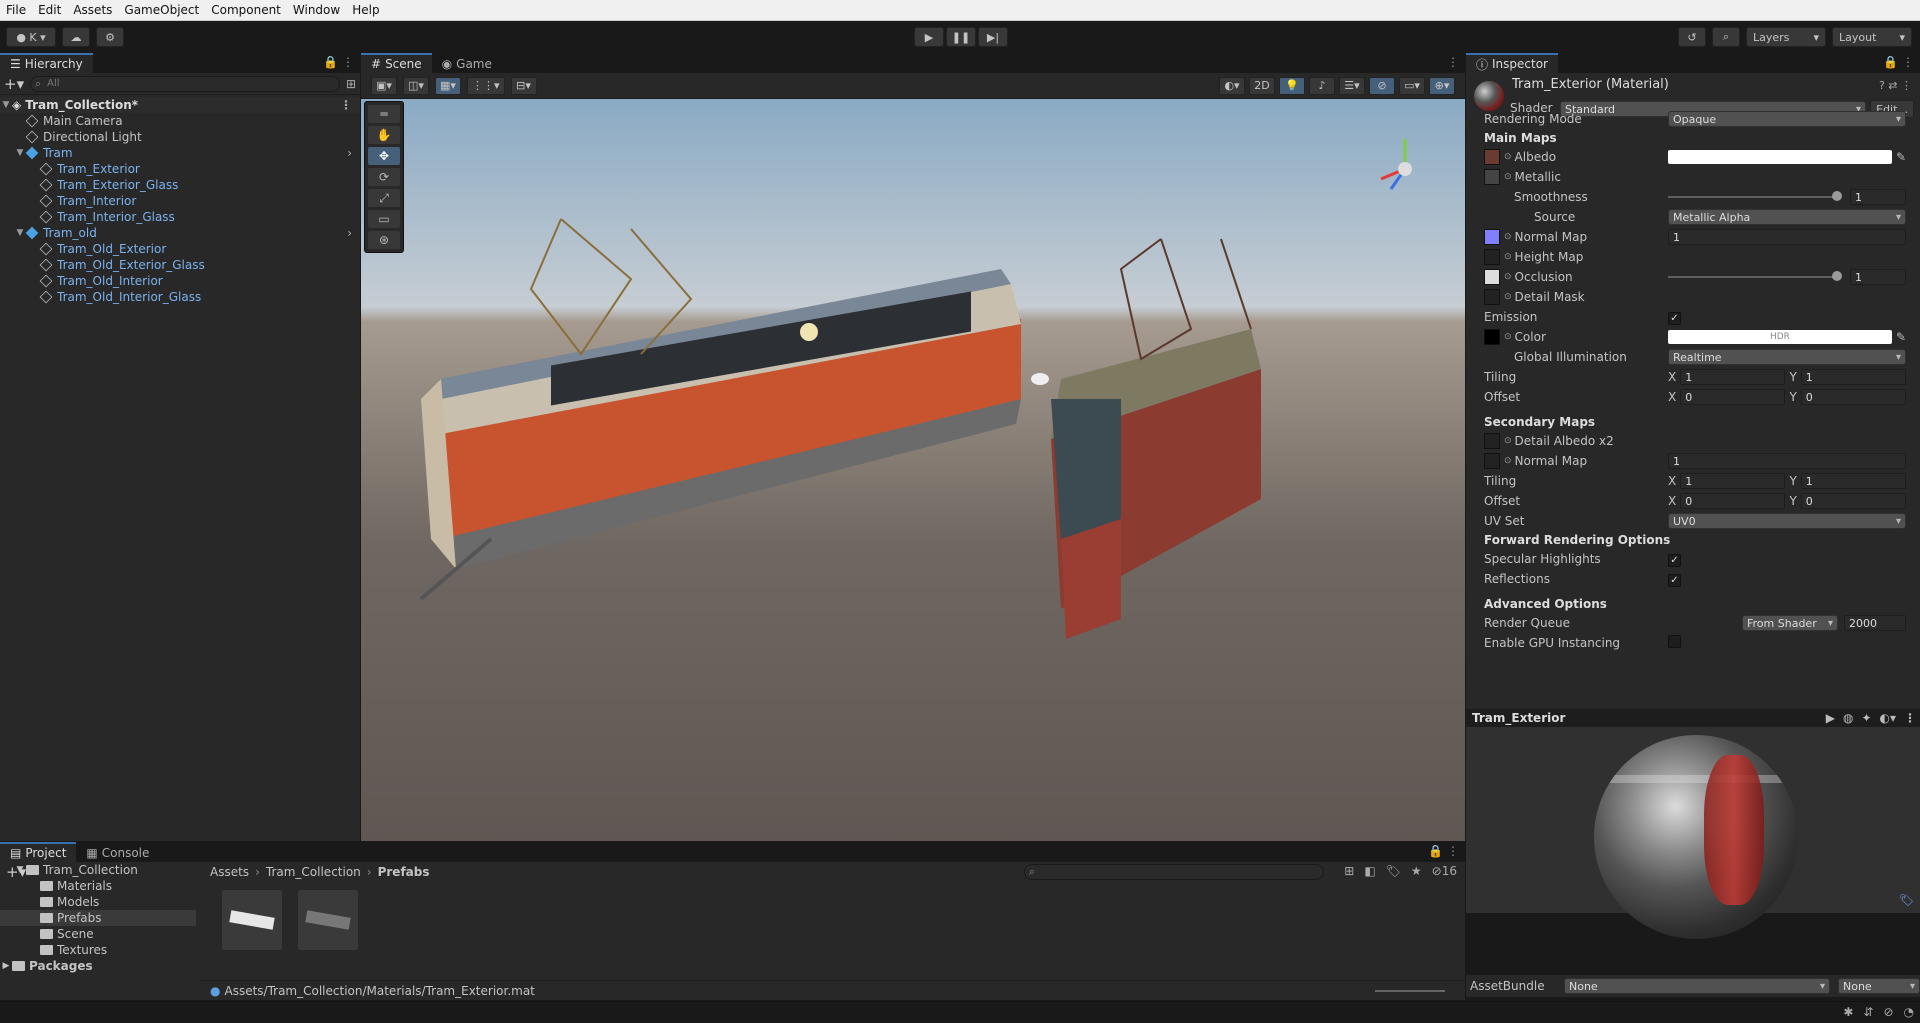 The width and height of the screenshot is (1920, 1023). I want to click on tiling2-x-field: 1, so click(1733, 481).